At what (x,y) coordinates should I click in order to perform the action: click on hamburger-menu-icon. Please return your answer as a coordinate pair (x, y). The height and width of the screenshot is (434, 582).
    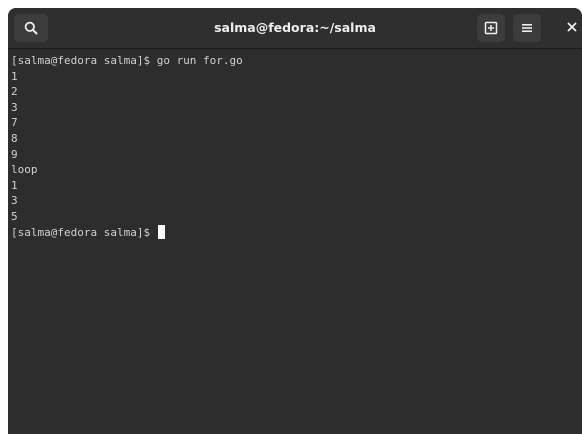
    Looking at the image, I should click on (527, 28).